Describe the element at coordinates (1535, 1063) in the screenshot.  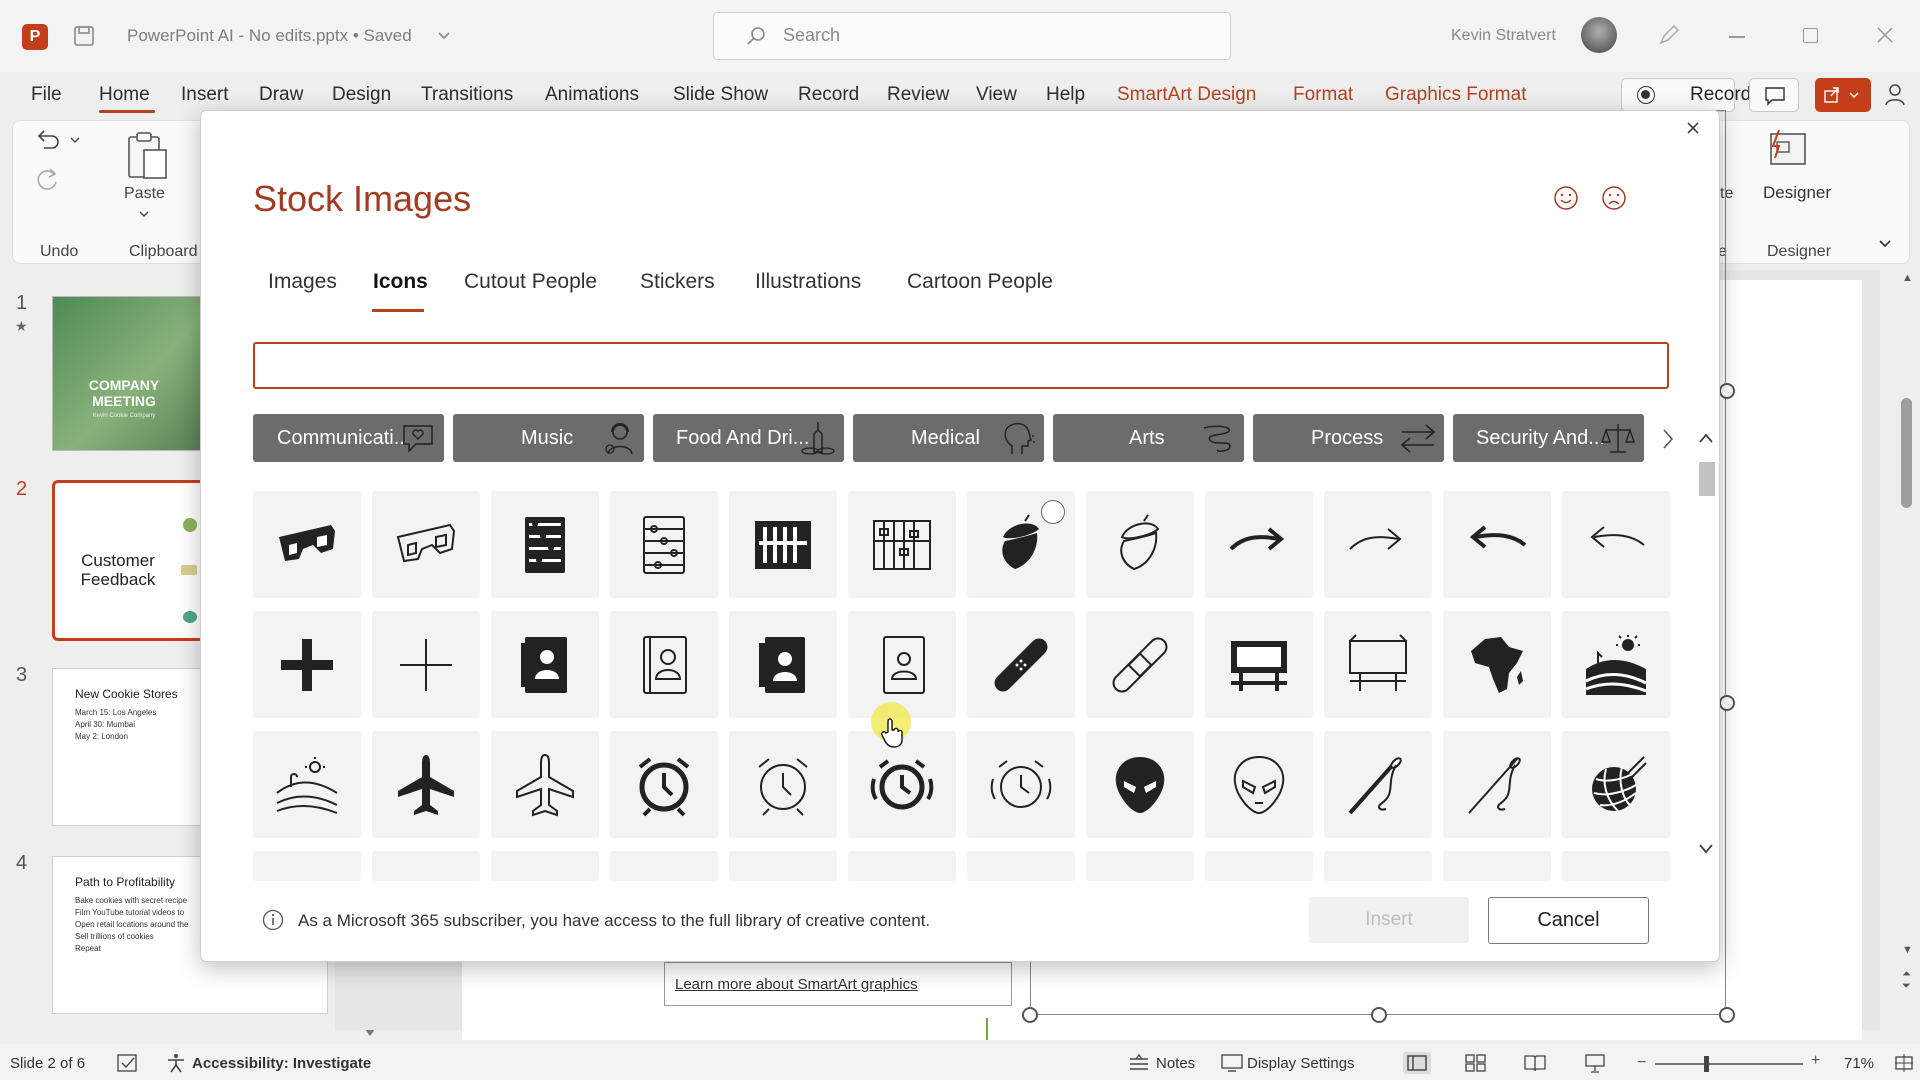
I see `reading-view-icon` at that location.